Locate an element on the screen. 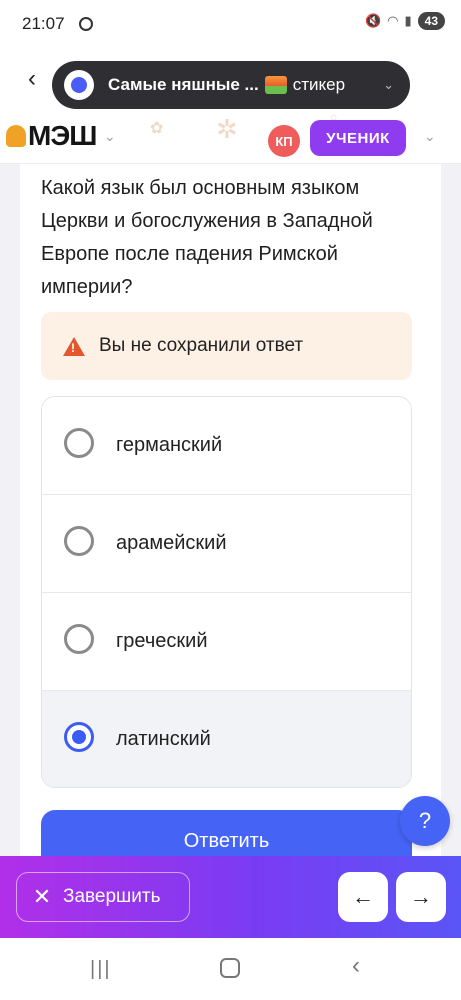 Image resolution: width=461 pixels, height=1000 pixels. status-icons: 🔇 ◠ ▮ 43 is located at coordinates (405, 21).